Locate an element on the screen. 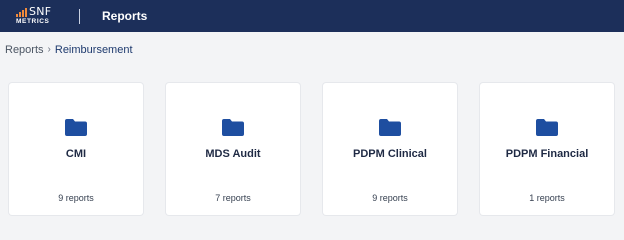 Image resolution: width=624 pixels, height=240 pixels. breadcrumb: Reports › Reimbursement is located at coordinates (69, 50).